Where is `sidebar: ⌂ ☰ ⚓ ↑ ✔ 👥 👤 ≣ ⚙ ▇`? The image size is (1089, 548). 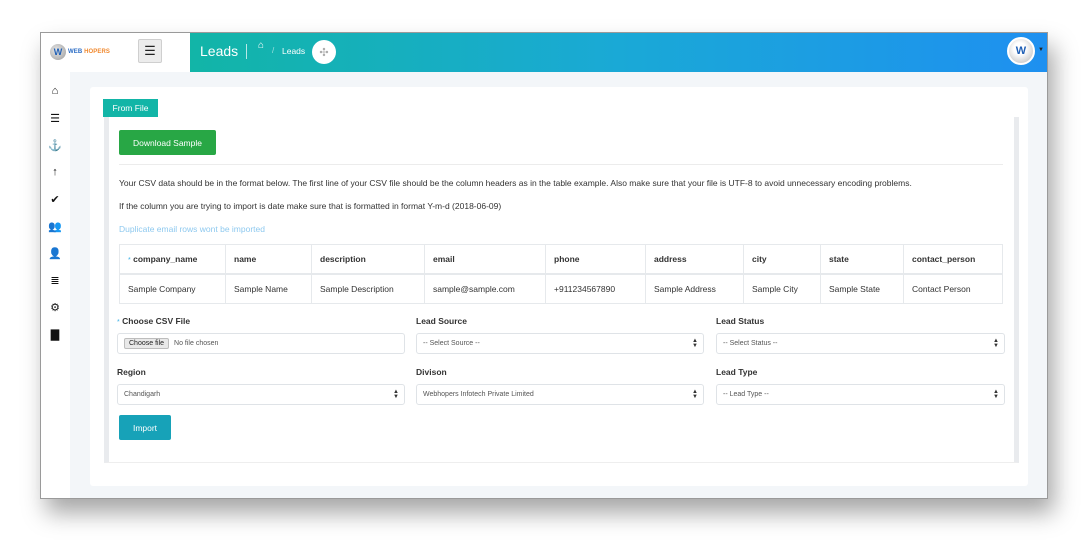
sidebar: ⌂ ☰ ⚓ ↑ ✔ 👥 👤 ≣ ⚙ ▇ is located at coordinates (55, 285).